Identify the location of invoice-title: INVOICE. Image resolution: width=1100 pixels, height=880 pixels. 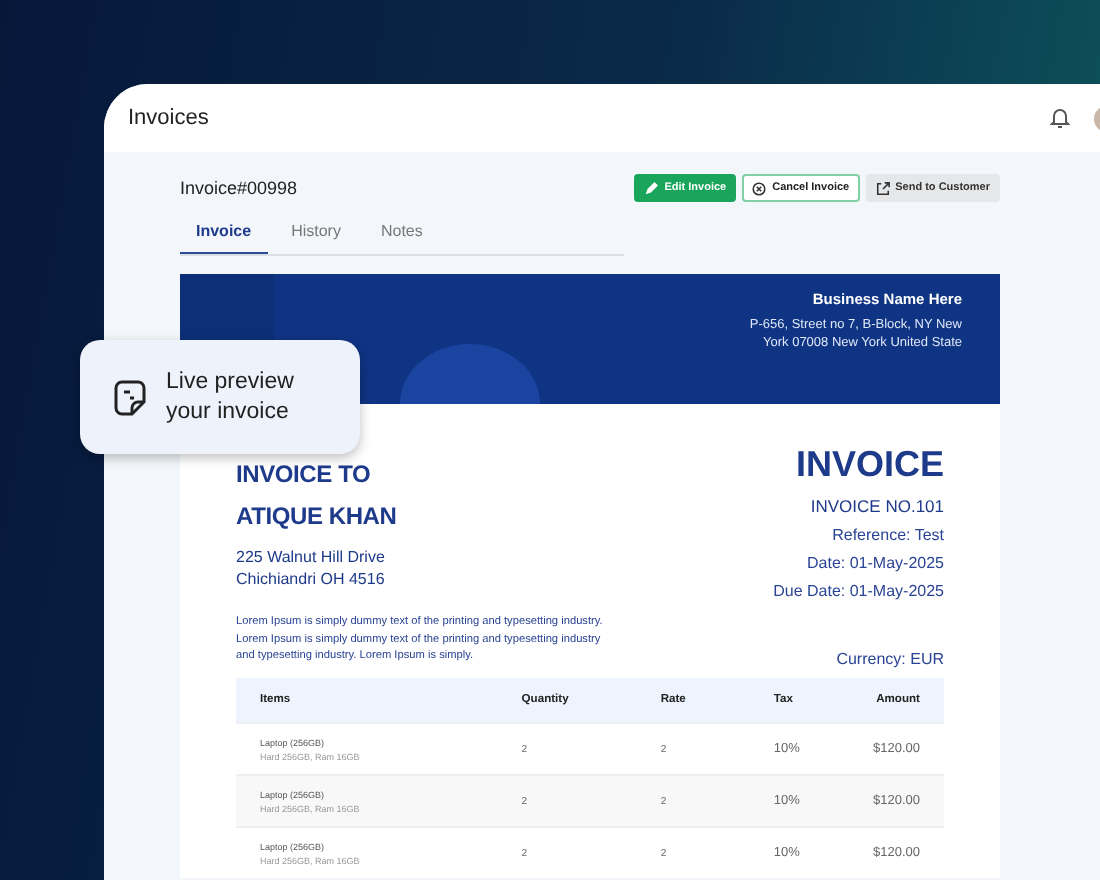
(868, 465).